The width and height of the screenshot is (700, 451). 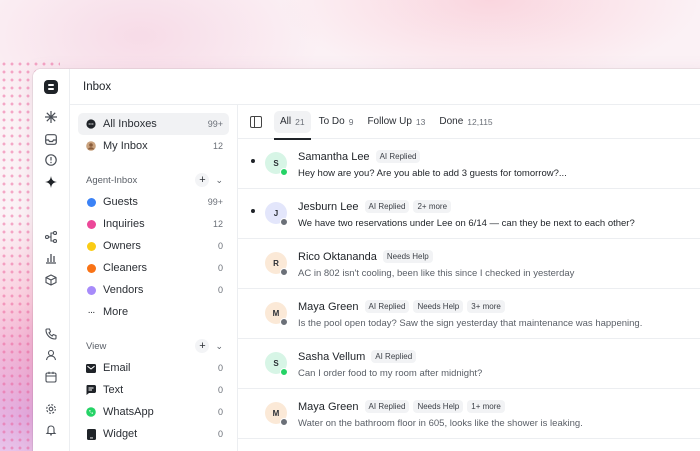 I want to click on tab-follow-up: Follow Up 13, so click(x=396, y=122).